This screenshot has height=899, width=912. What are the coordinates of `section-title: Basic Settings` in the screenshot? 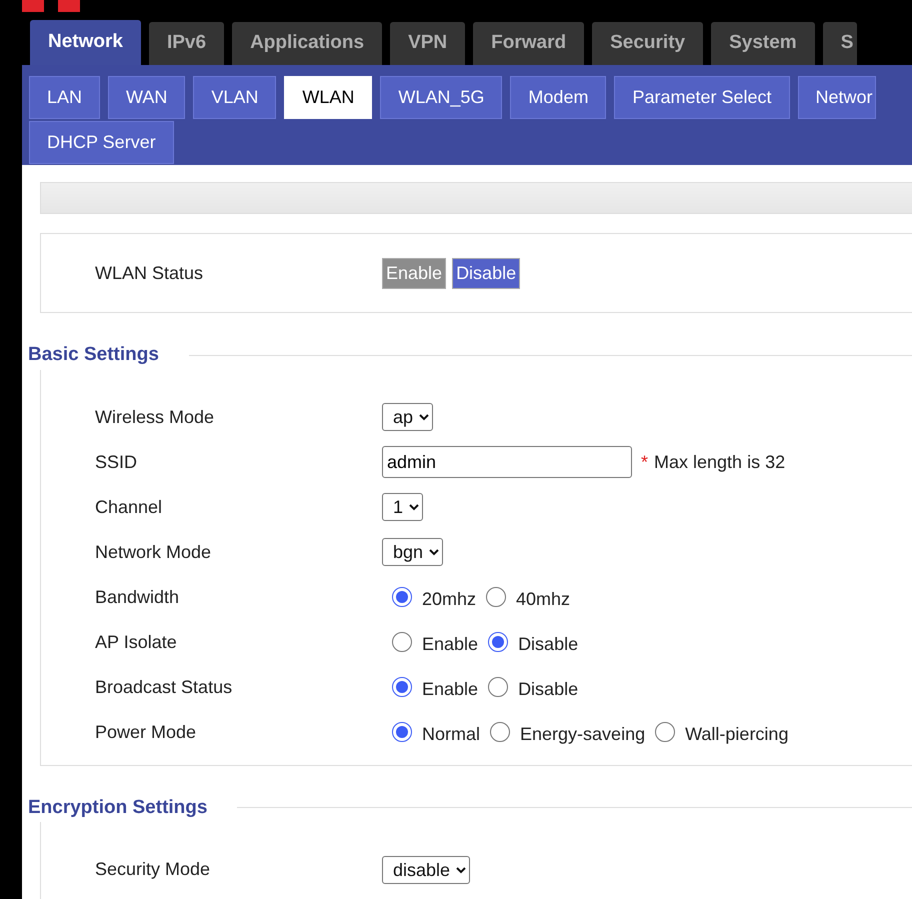 It's located at (94, 355).